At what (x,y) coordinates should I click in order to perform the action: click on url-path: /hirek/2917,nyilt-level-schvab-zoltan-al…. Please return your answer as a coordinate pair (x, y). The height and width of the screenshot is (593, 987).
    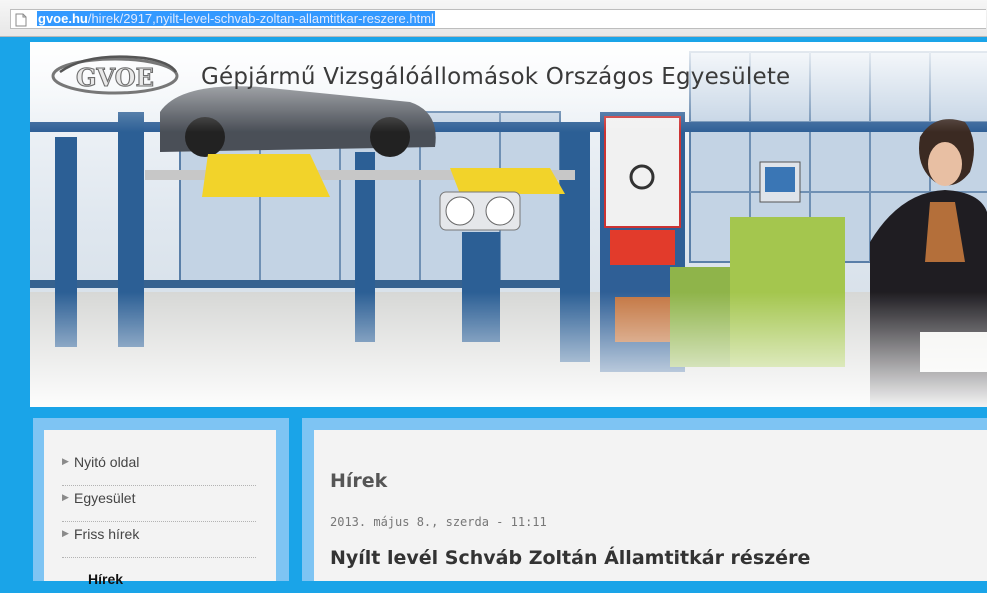
    Looking at the image, I should click on (260, 18).